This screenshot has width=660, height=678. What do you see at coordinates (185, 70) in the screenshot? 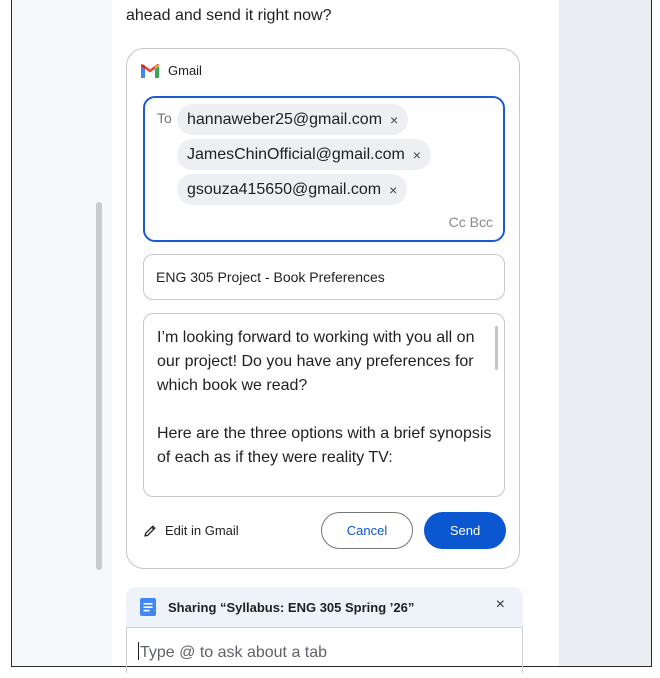
I see `gmail-title: Gmail` at bounding box center [185, 70].